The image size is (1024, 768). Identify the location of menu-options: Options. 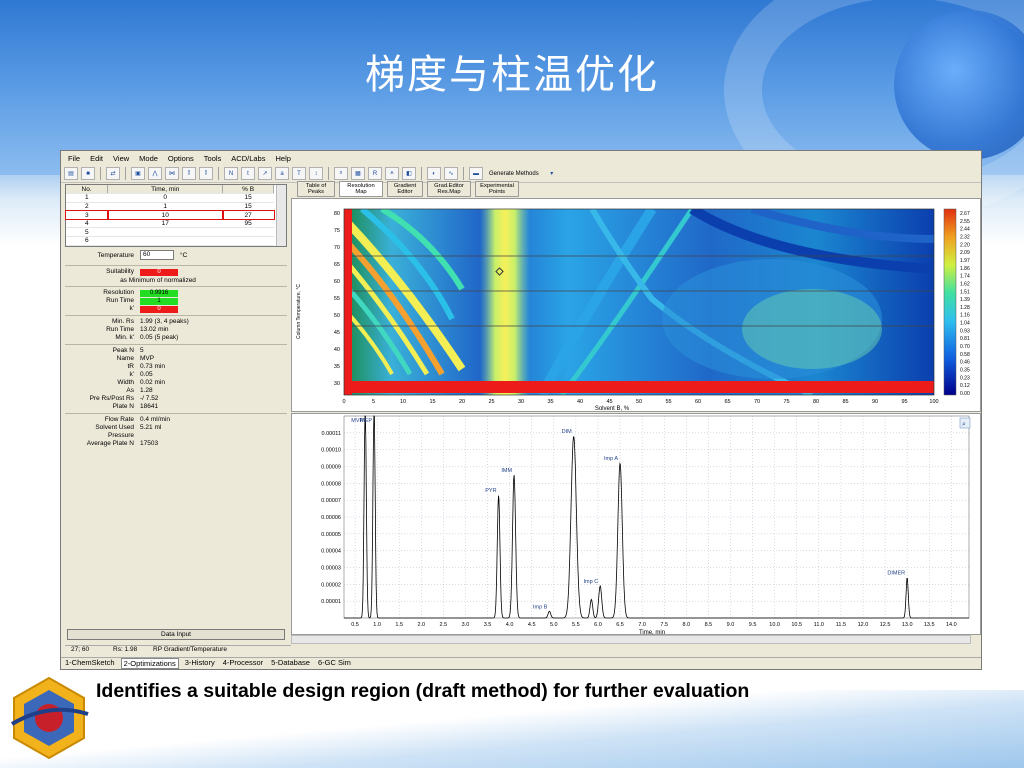
(181, 158).